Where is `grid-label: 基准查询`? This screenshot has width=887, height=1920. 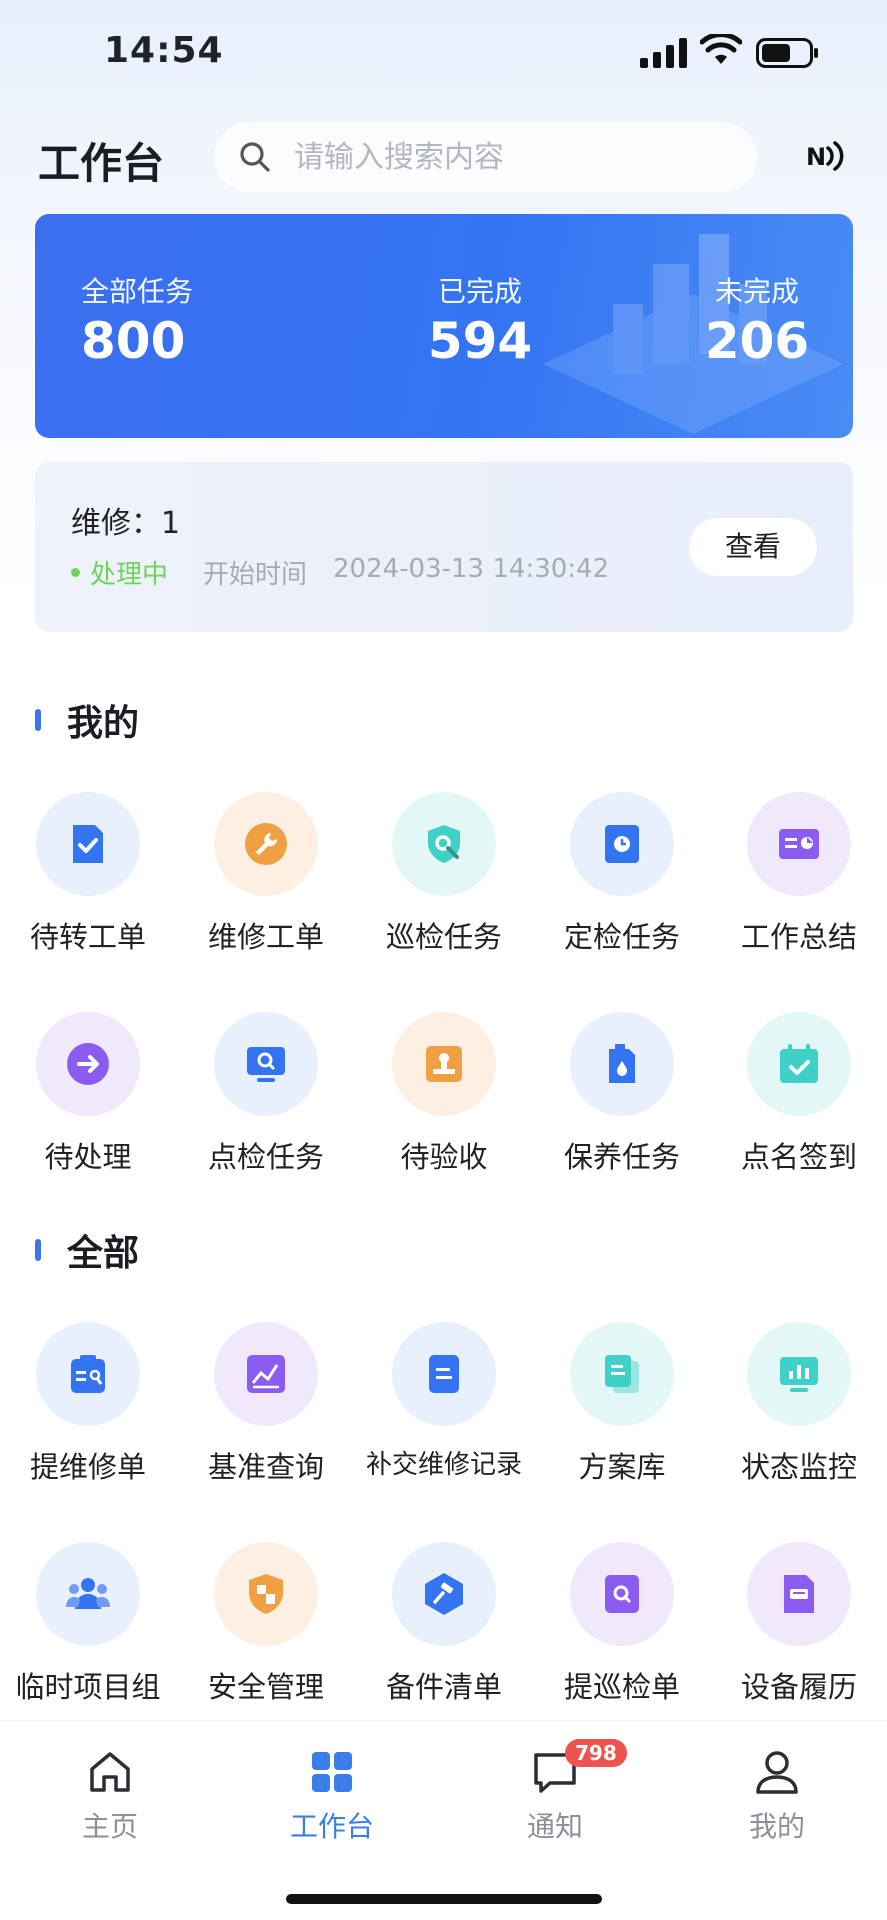 grid-label: 基准查询 is located at coordinates (265, 1467).